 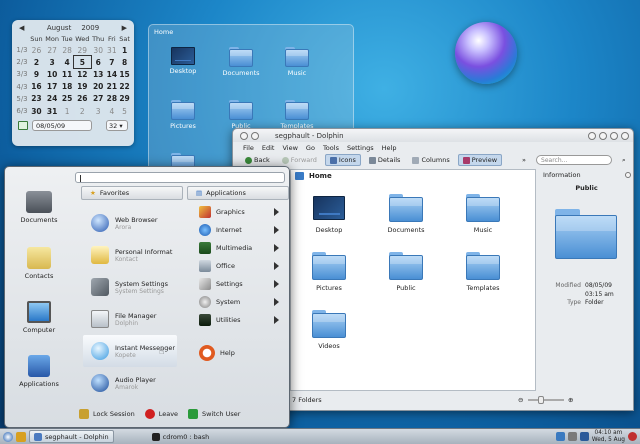 What do you see at coordinates (541, 400) in the screenshot?
I see `zoom-slider-handle` at bounding box center [541, 400].